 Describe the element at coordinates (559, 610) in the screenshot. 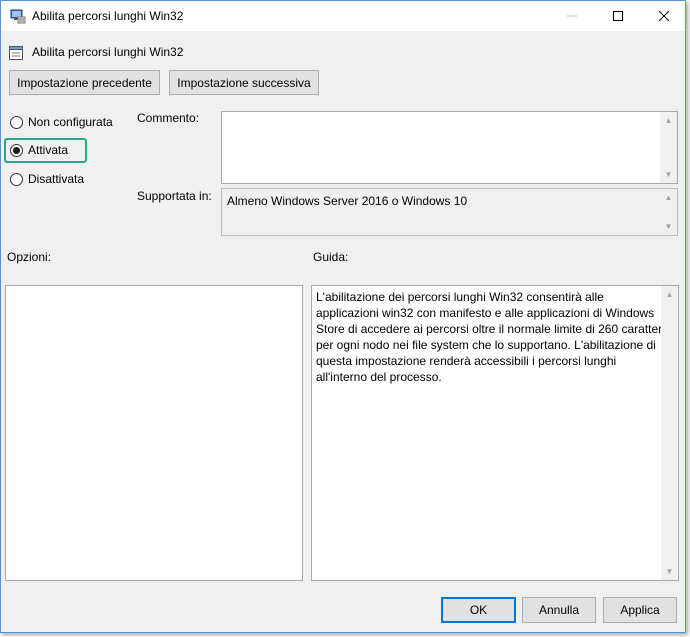

I see `cancel-button: Annulla` at that location.